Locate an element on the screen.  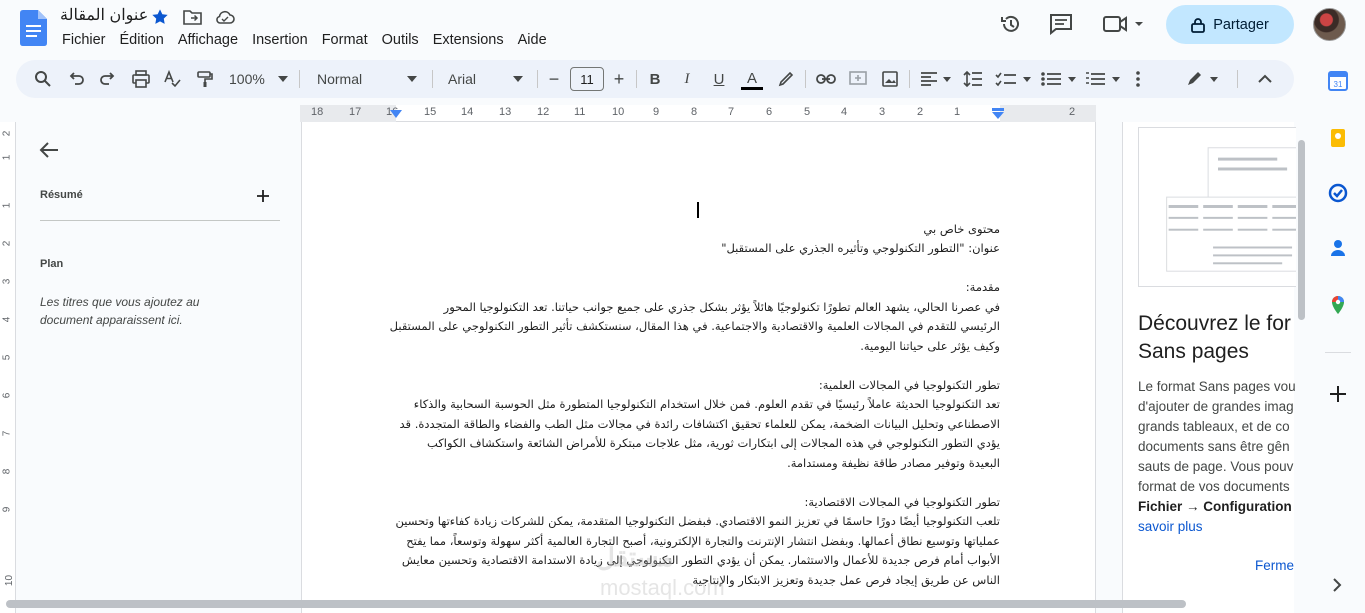
ruler-number: 10 is located at coordinates (618, 112).